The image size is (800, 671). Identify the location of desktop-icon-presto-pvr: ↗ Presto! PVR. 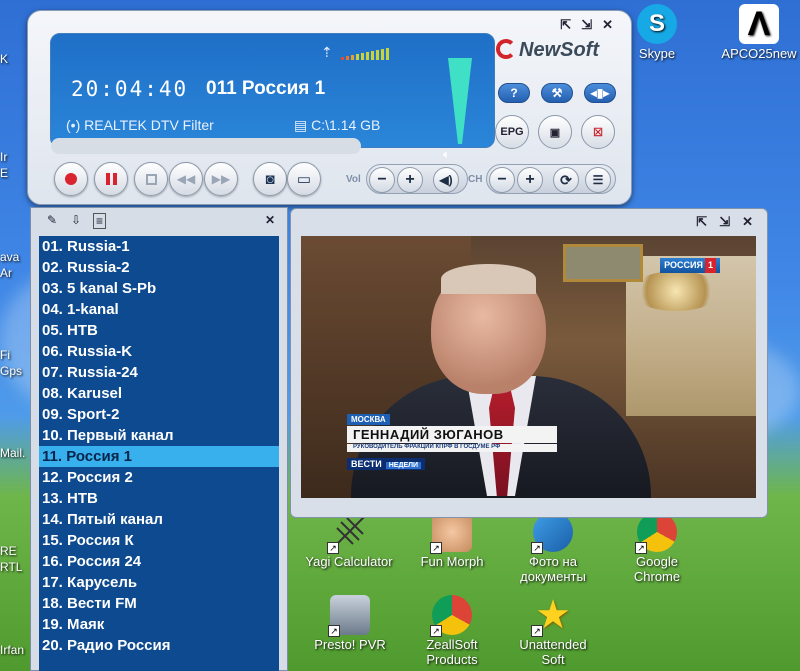
(350, 623).